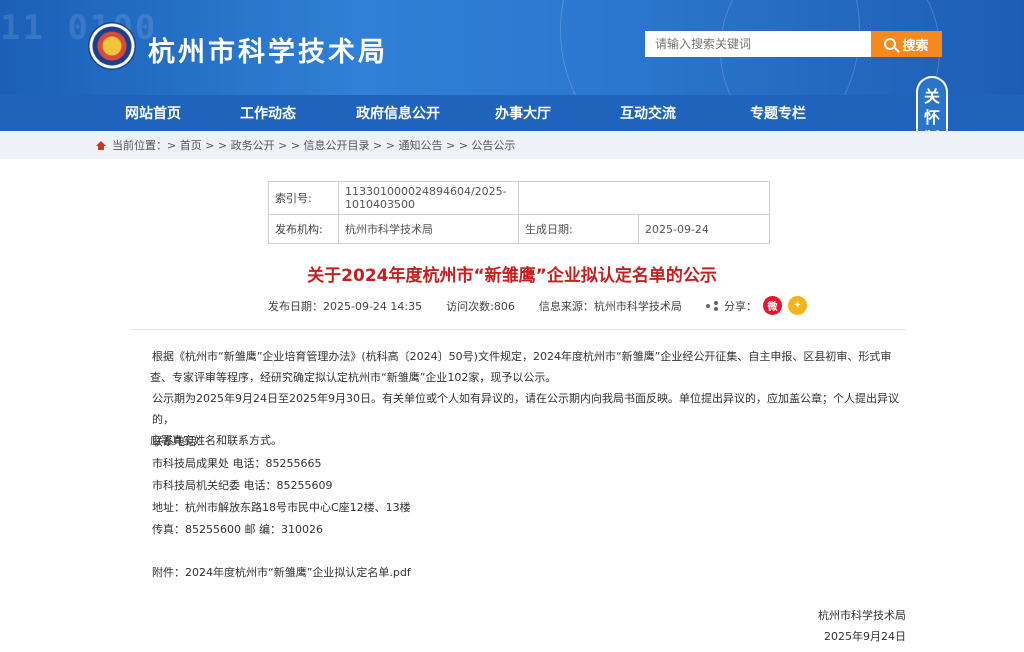  Describe the element at coordinates (179, 441) in the screenshot. I see `contact-heading: 联系电话：` at that location.